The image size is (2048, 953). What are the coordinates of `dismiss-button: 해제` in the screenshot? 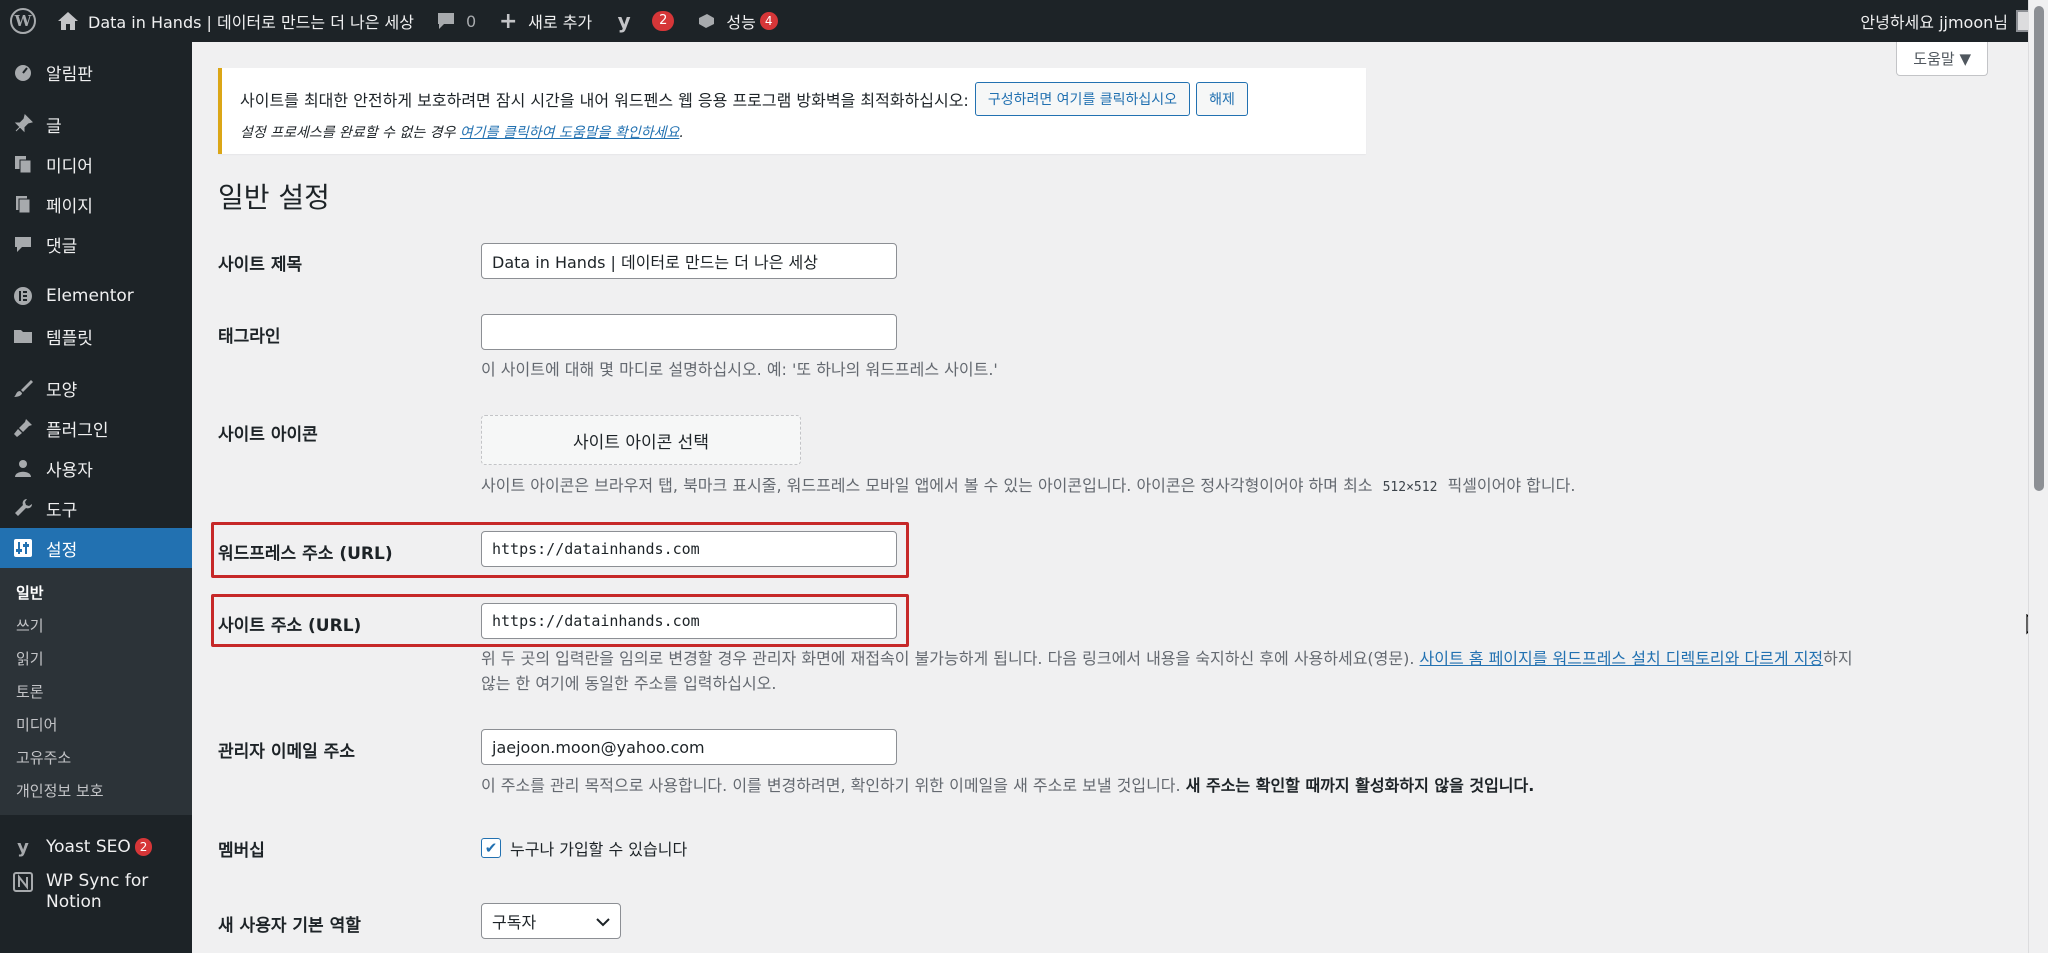 It's located at (1222, 99).